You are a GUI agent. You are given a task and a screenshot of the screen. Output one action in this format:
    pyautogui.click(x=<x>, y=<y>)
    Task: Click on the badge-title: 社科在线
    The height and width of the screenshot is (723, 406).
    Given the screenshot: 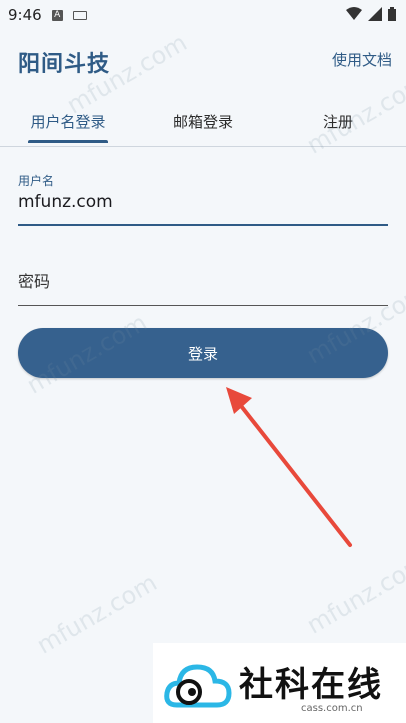 What is the action you would take?
    pyautogui.click(x=311, y=685)
    